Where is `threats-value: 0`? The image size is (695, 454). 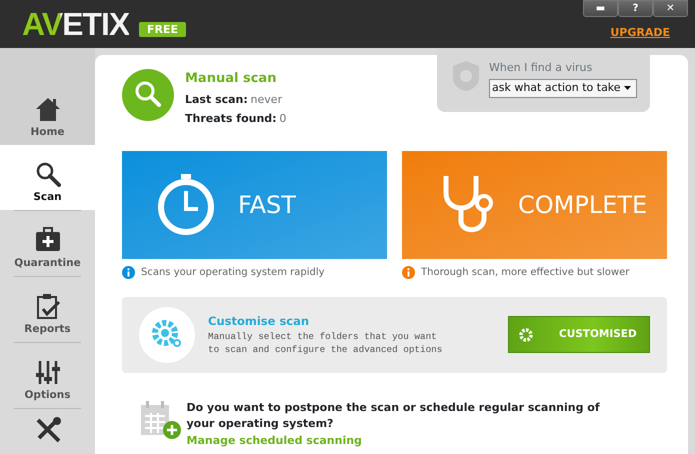
threats-value: 0 is located at coordinates (282, 119).